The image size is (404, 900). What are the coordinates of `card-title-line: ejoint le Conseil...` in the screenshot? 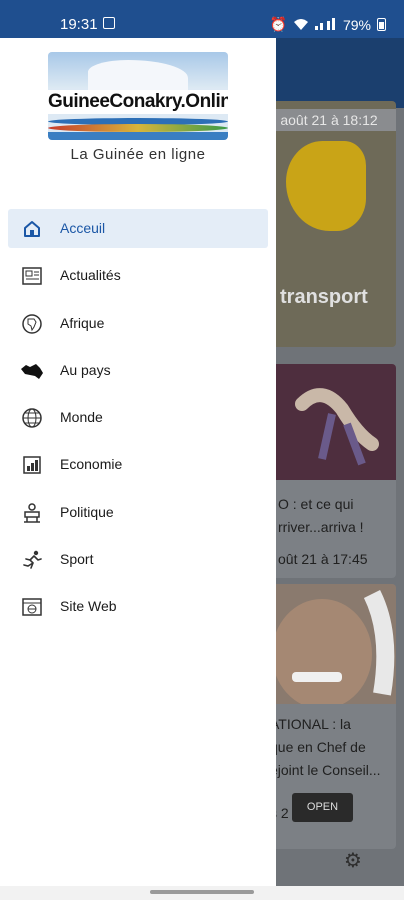 It's located at (325, 770).